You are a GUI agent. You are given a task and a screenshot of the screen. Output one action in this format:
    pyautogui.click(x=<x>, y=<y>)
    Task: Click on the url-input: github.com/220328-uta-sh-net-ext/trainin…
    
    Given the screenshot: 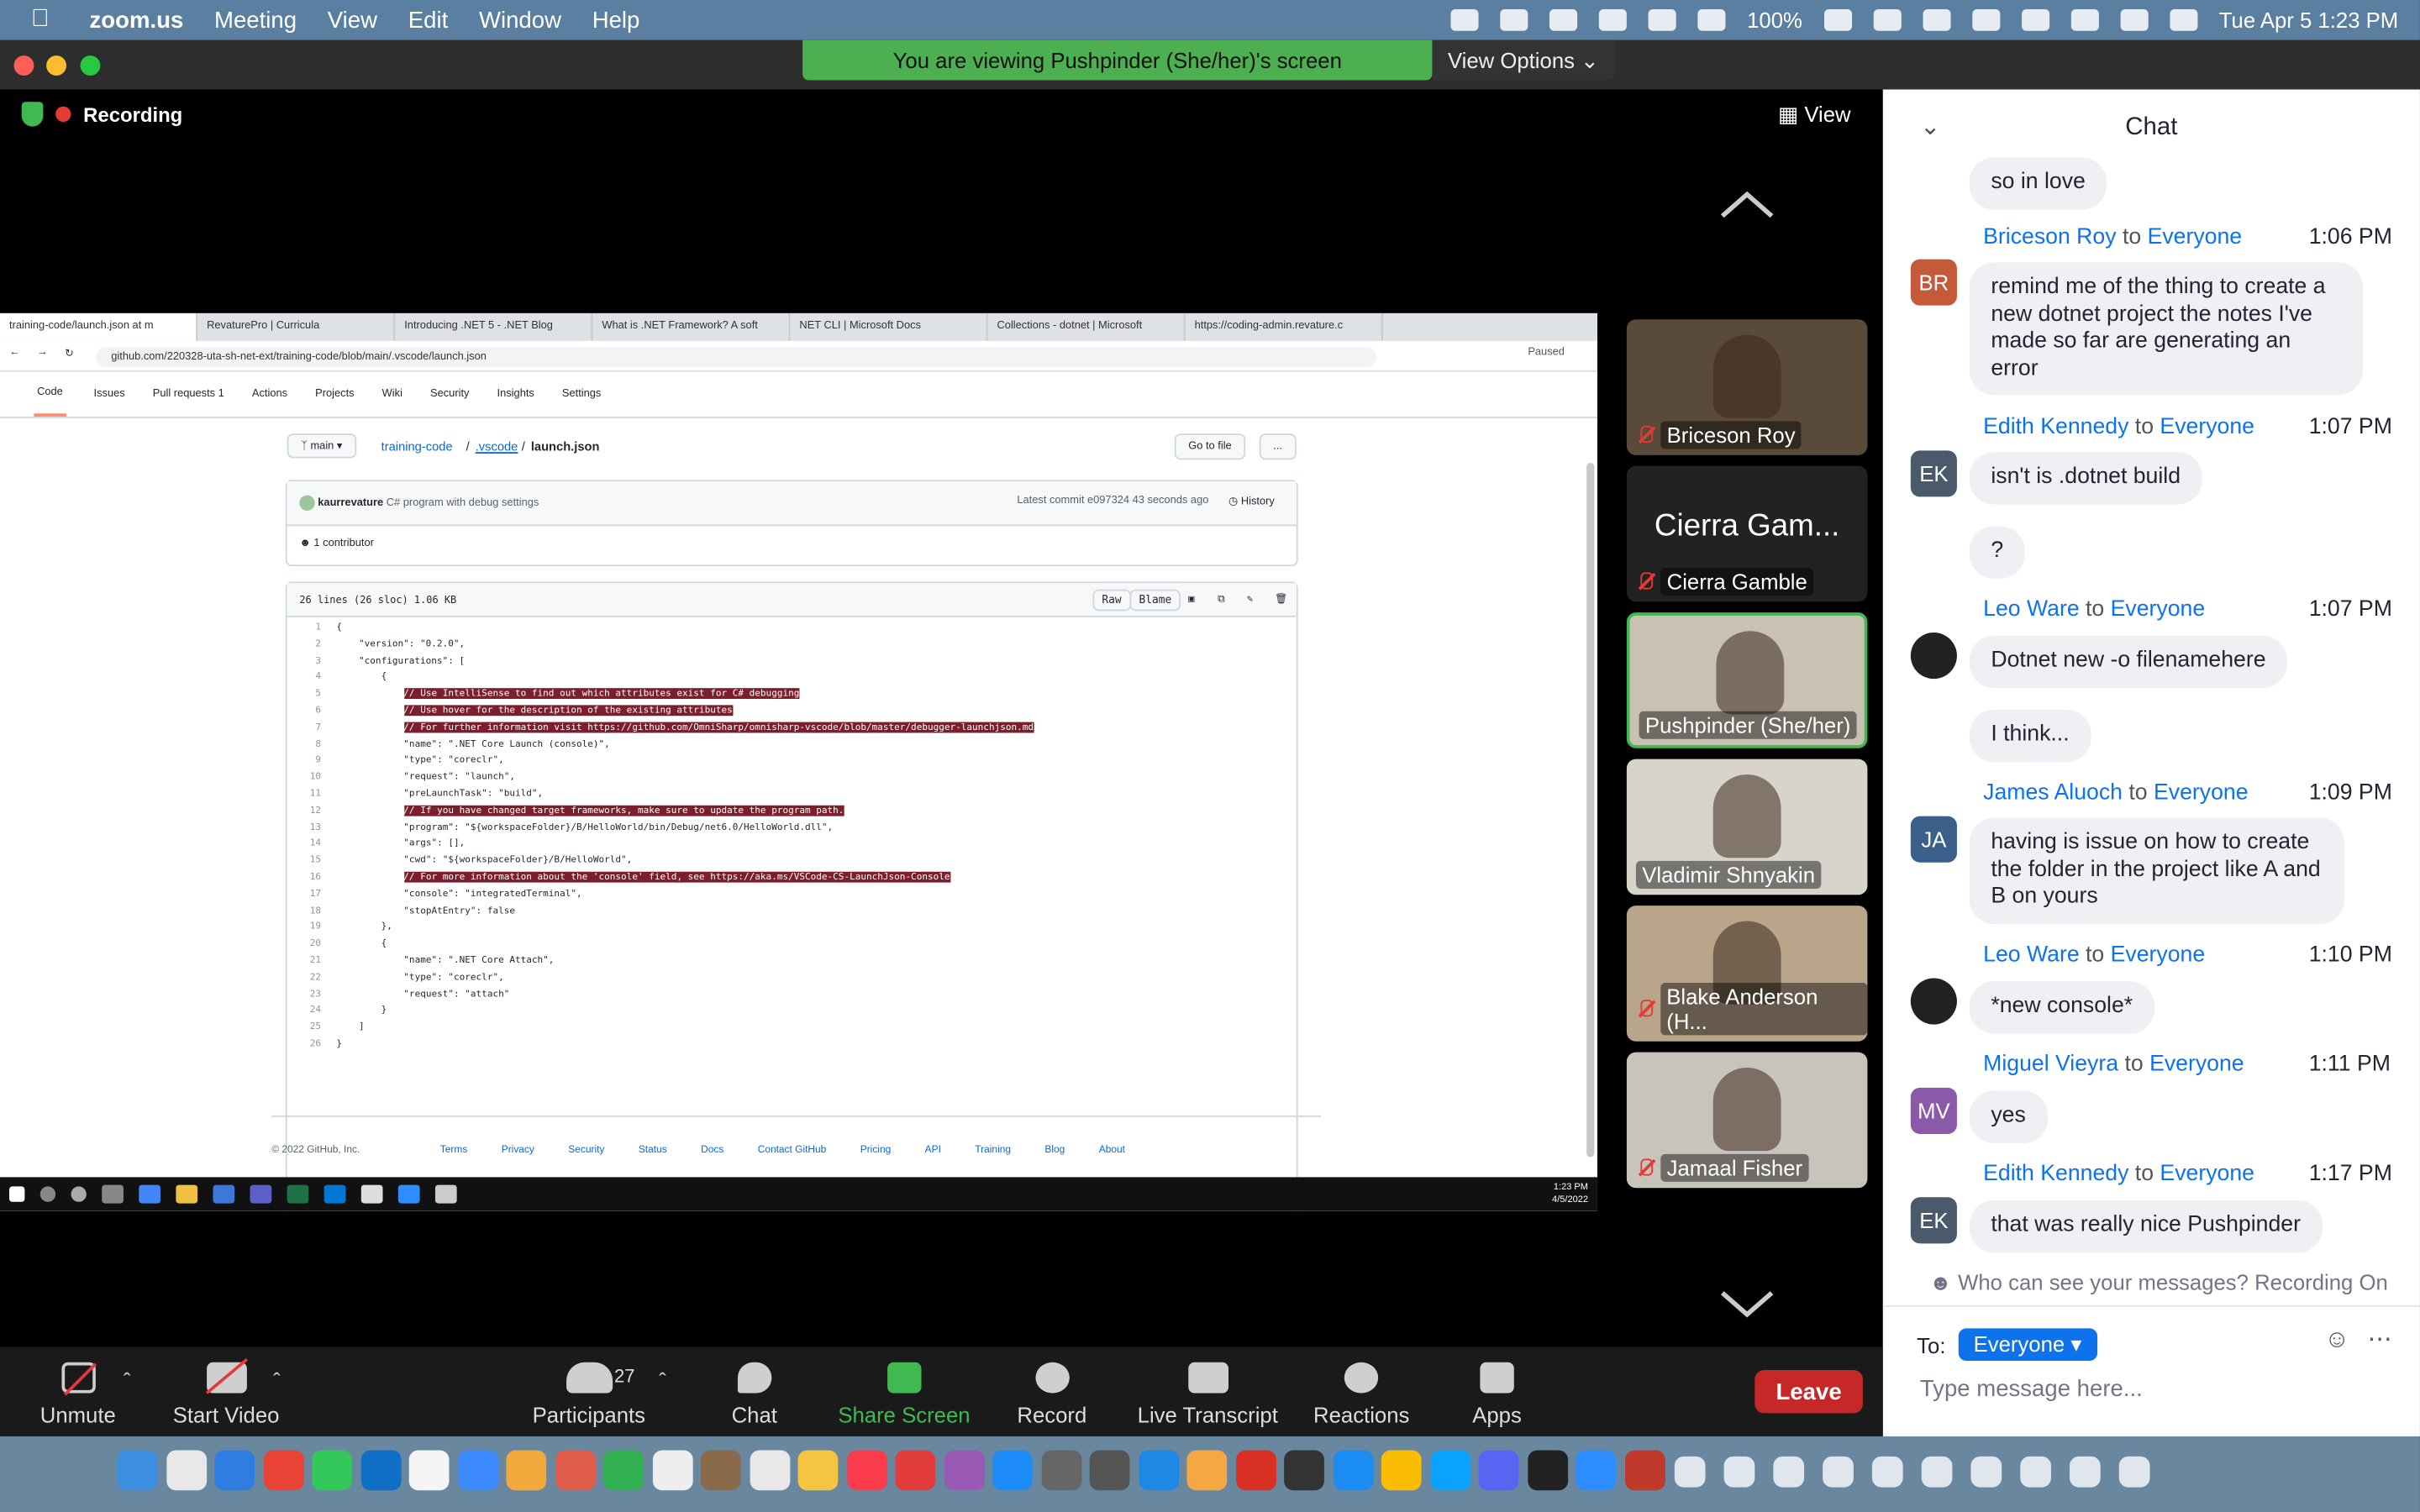 What is the action you would take?
    pyautogui.click(x=736, y=357)
    